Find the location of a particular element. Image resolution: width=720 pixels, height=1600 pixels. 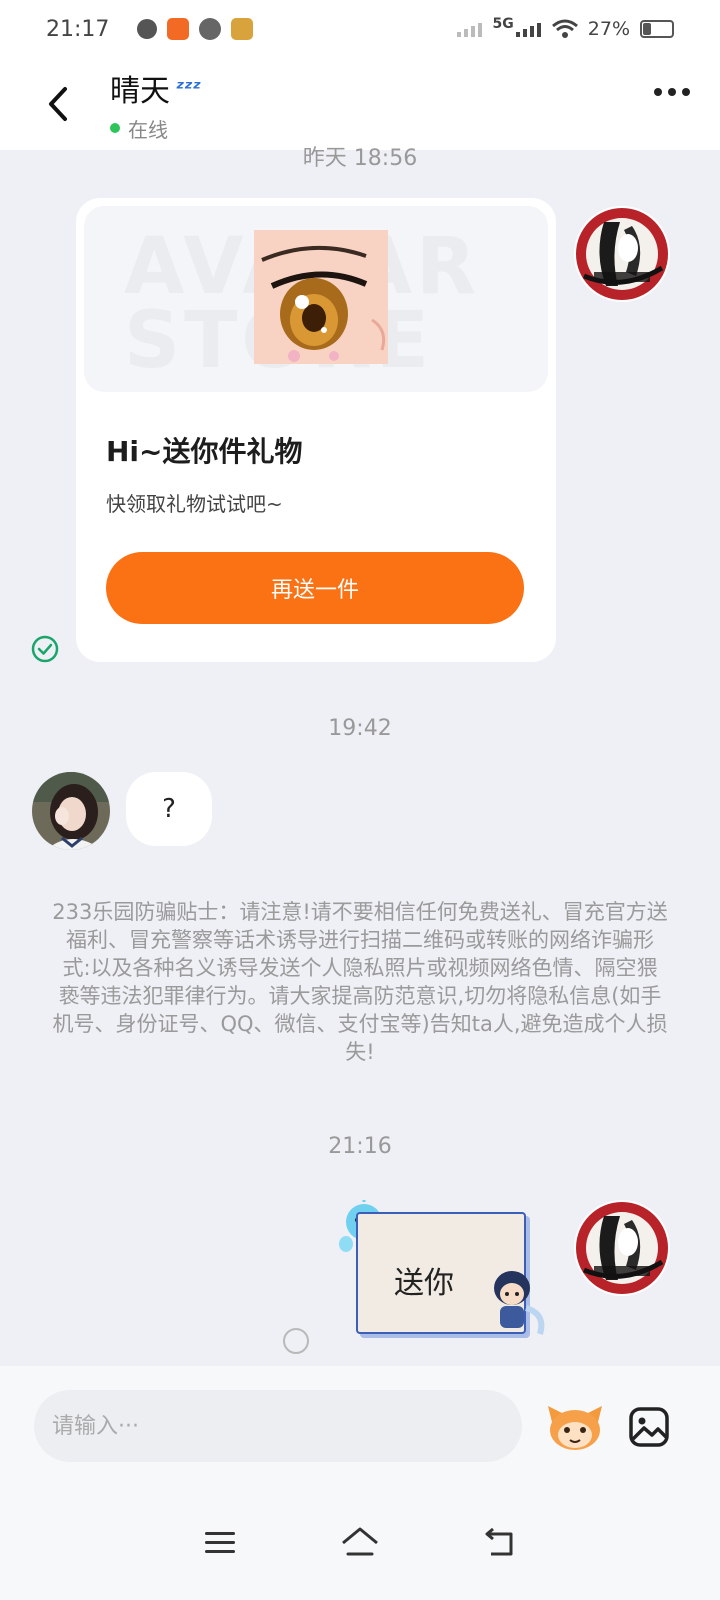

contact-avatar is located at coordinates (71, 811).